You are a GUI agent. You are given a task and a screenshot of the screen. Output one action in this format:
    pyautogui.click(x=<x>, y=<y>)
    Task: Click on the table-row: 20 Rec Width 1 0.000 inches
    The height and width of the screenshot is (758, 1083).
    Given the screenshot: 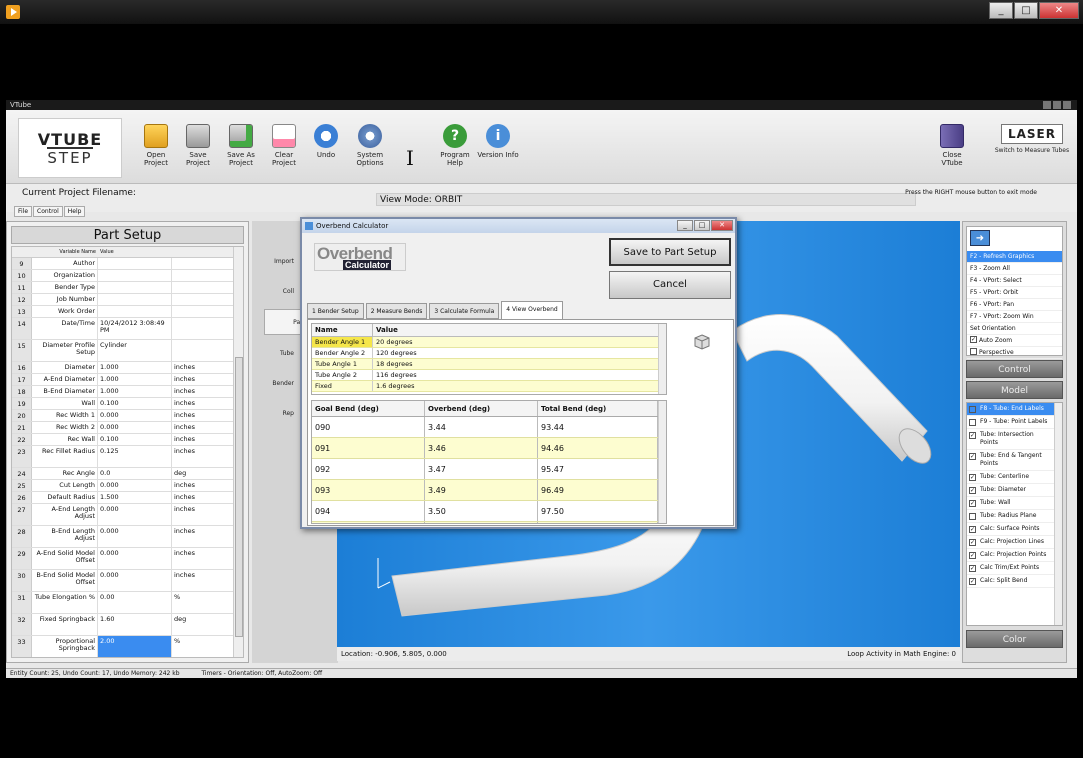 What is the action you would take?
    pyautogui.click(x=127, y=416)
    